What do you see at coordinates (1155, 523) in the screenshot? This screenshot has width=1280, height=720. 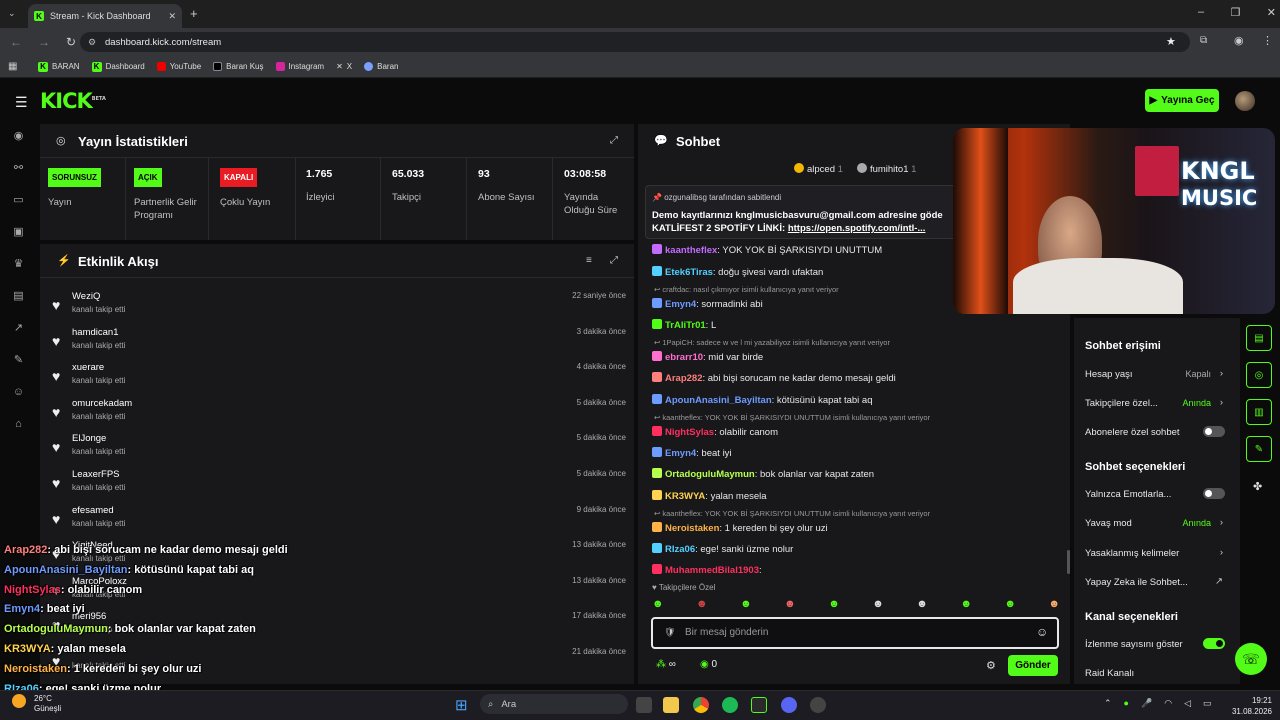 I see `slow-mode-setting: Yavaş mod Anında ›` at bounding box center [1155, 523].